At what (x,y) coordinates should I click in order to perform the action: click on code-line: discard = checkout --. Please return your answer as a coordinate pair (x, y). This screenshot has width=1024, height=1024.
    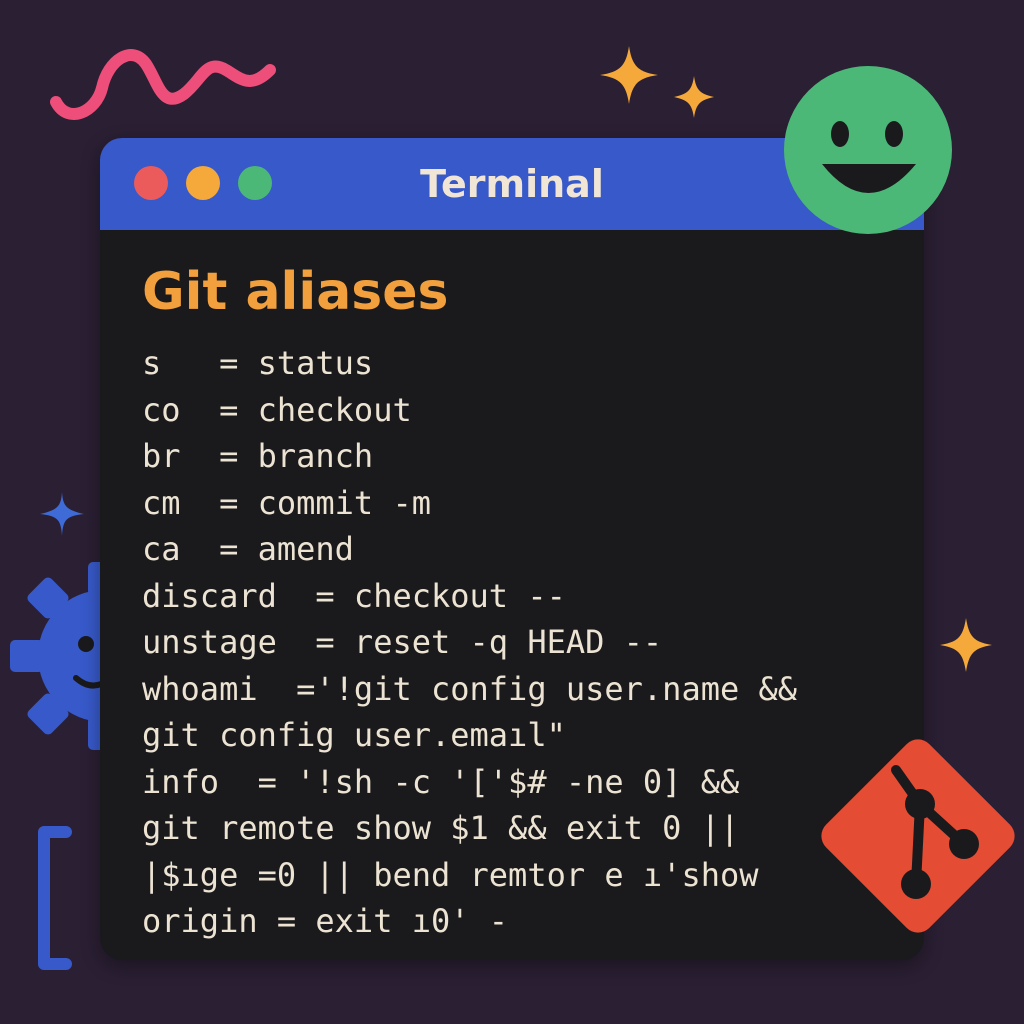
    Looking at the image, I should click on (354, 595).